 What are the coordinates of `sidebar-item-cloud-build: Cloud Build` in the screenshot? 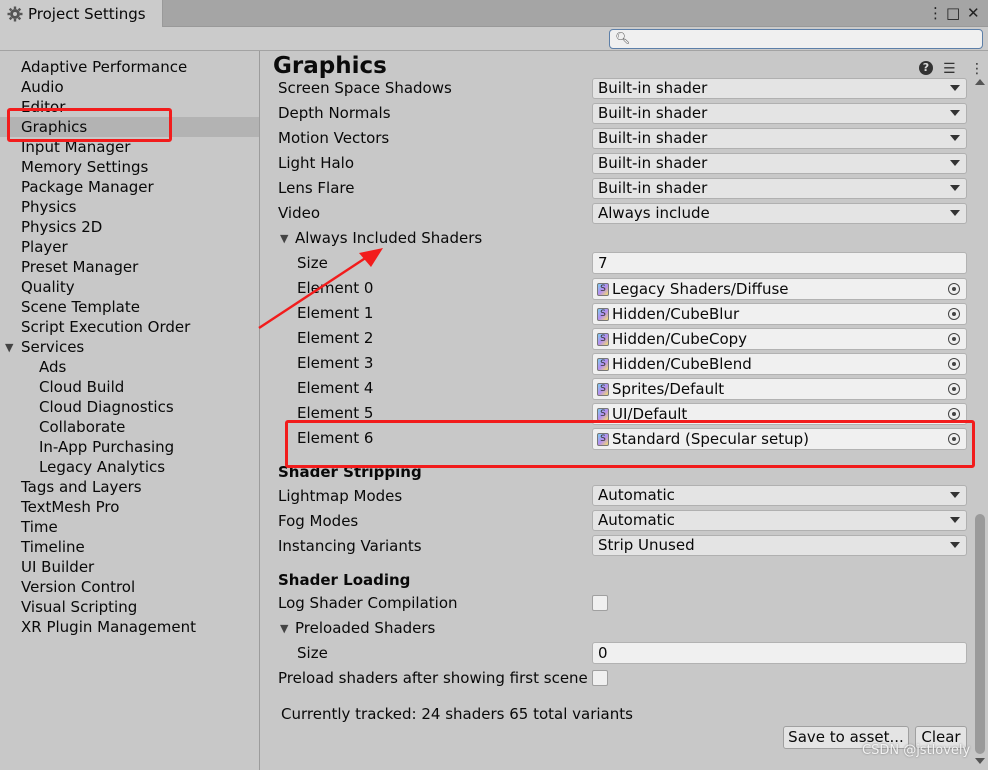 It's located at (81, 387).